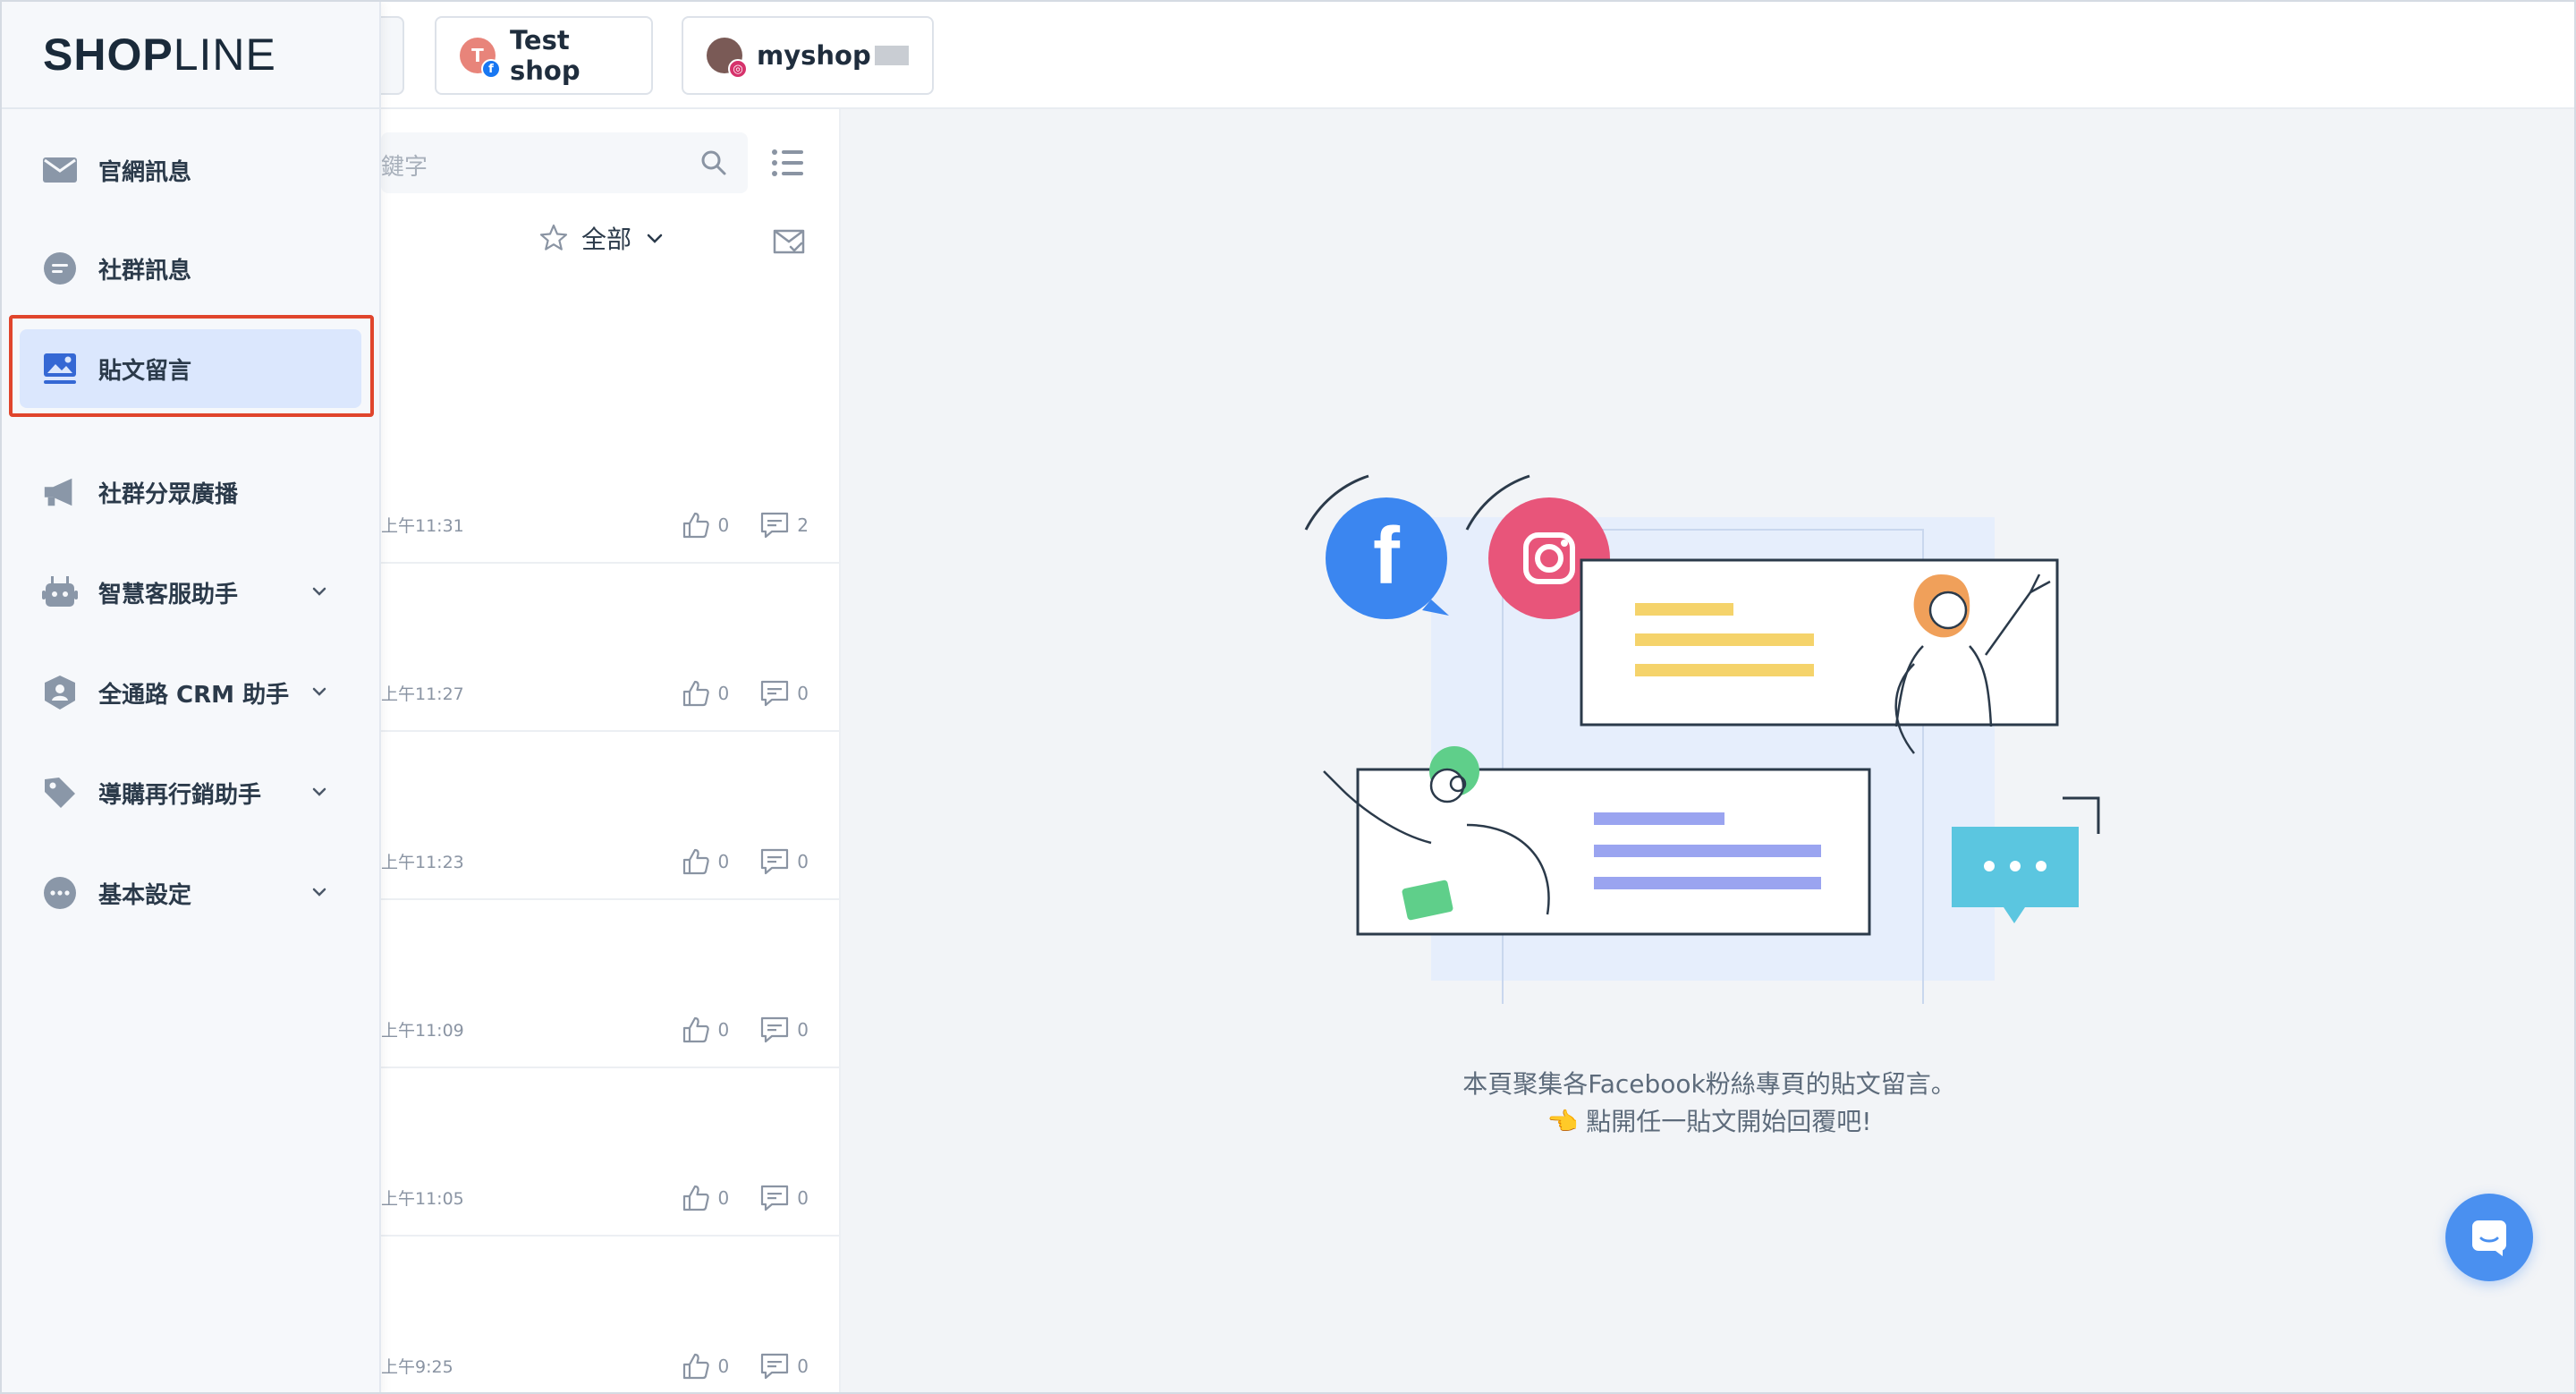 The width and height of the screenshot is (2576, 1394). Describe the element at coordinates (404, 167) in the screenshot. I see `search-placeholder: 鍵字` at that location.